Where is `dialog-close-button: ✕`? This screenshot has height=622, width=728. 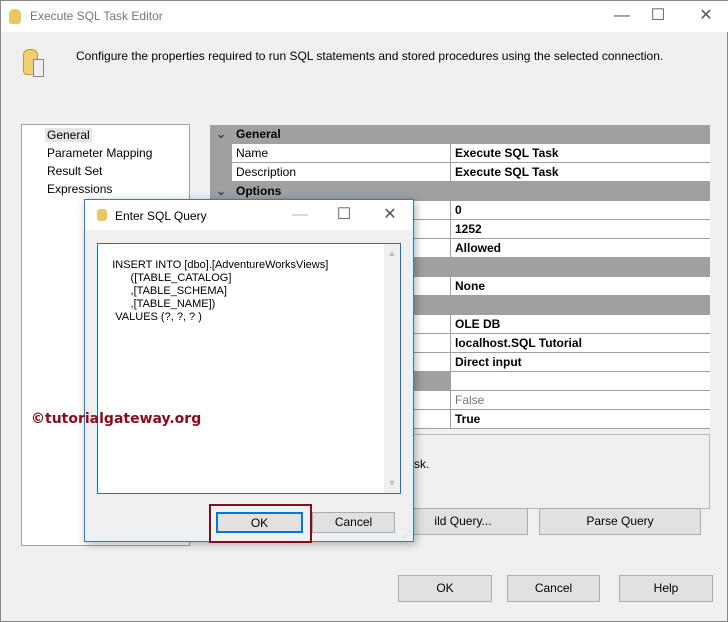 dialog-close-button: ✕ is located at coordinates (390, 215).